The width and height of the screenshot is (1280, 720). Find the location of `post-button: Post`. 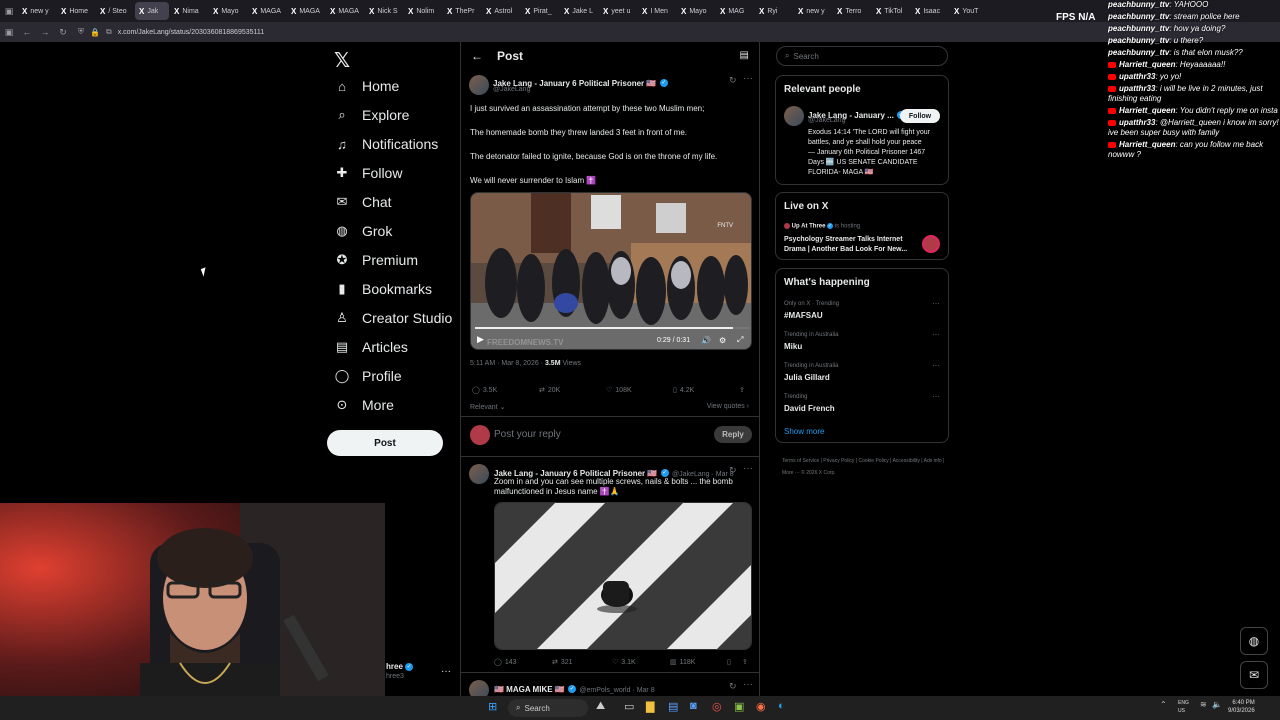

post-button: Post is located at coordinates (385, 443).